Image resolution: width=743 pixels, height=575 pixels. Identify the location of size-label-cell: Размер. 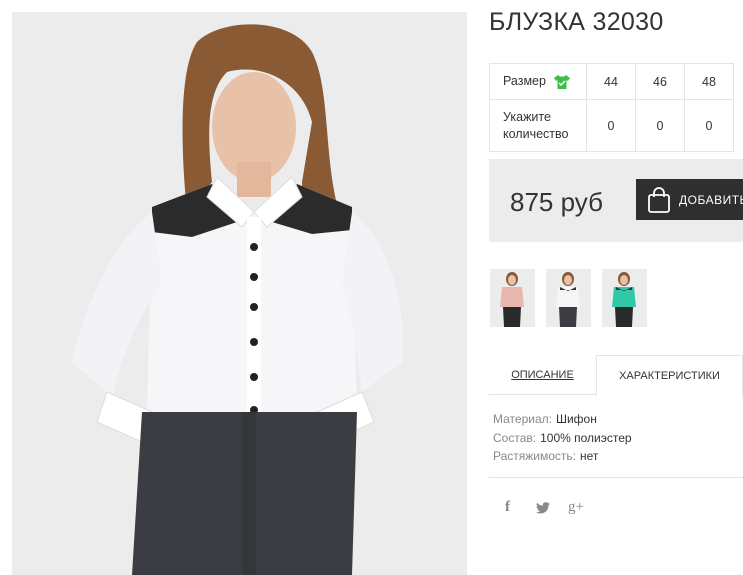
(538, 81).